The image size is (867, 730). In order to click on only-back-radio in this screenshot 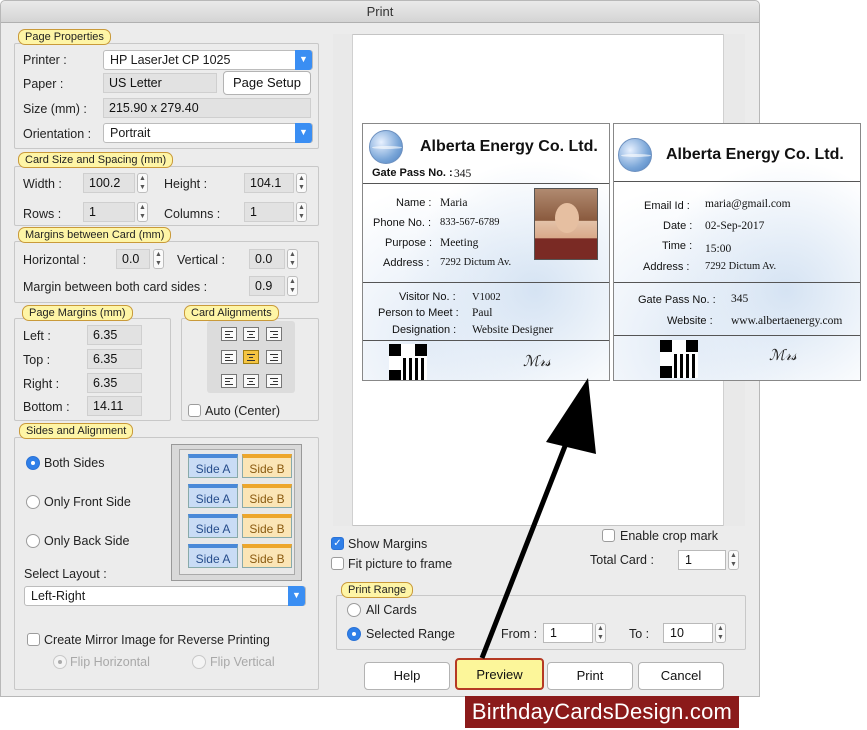, I will do `click(33, 541)`.